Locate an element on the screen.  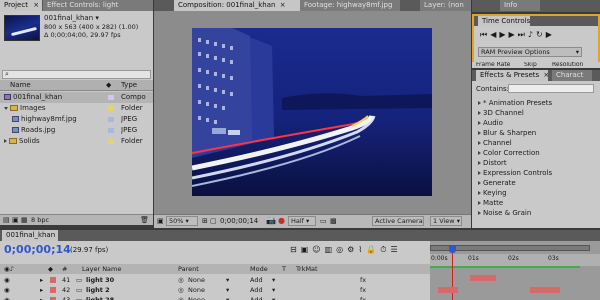
effects-category-item: Matte is located at coordinates (535, 203).